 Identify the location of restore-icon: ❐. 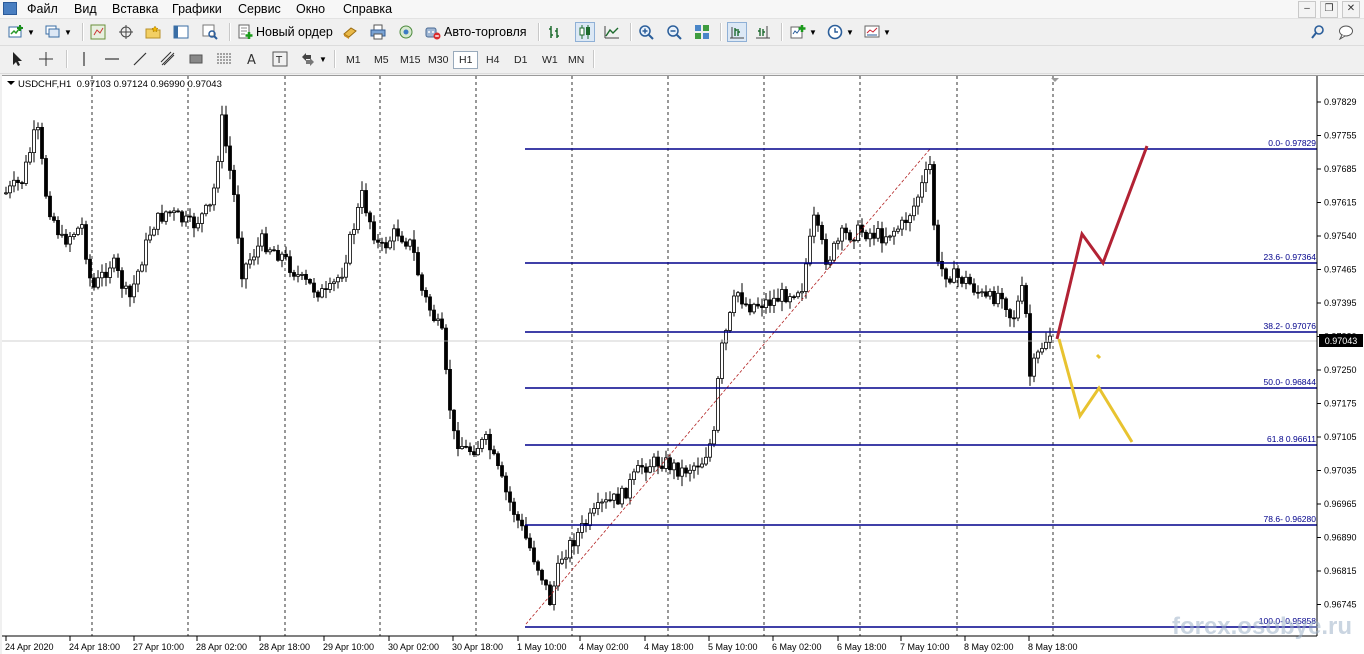
(1329, 9).